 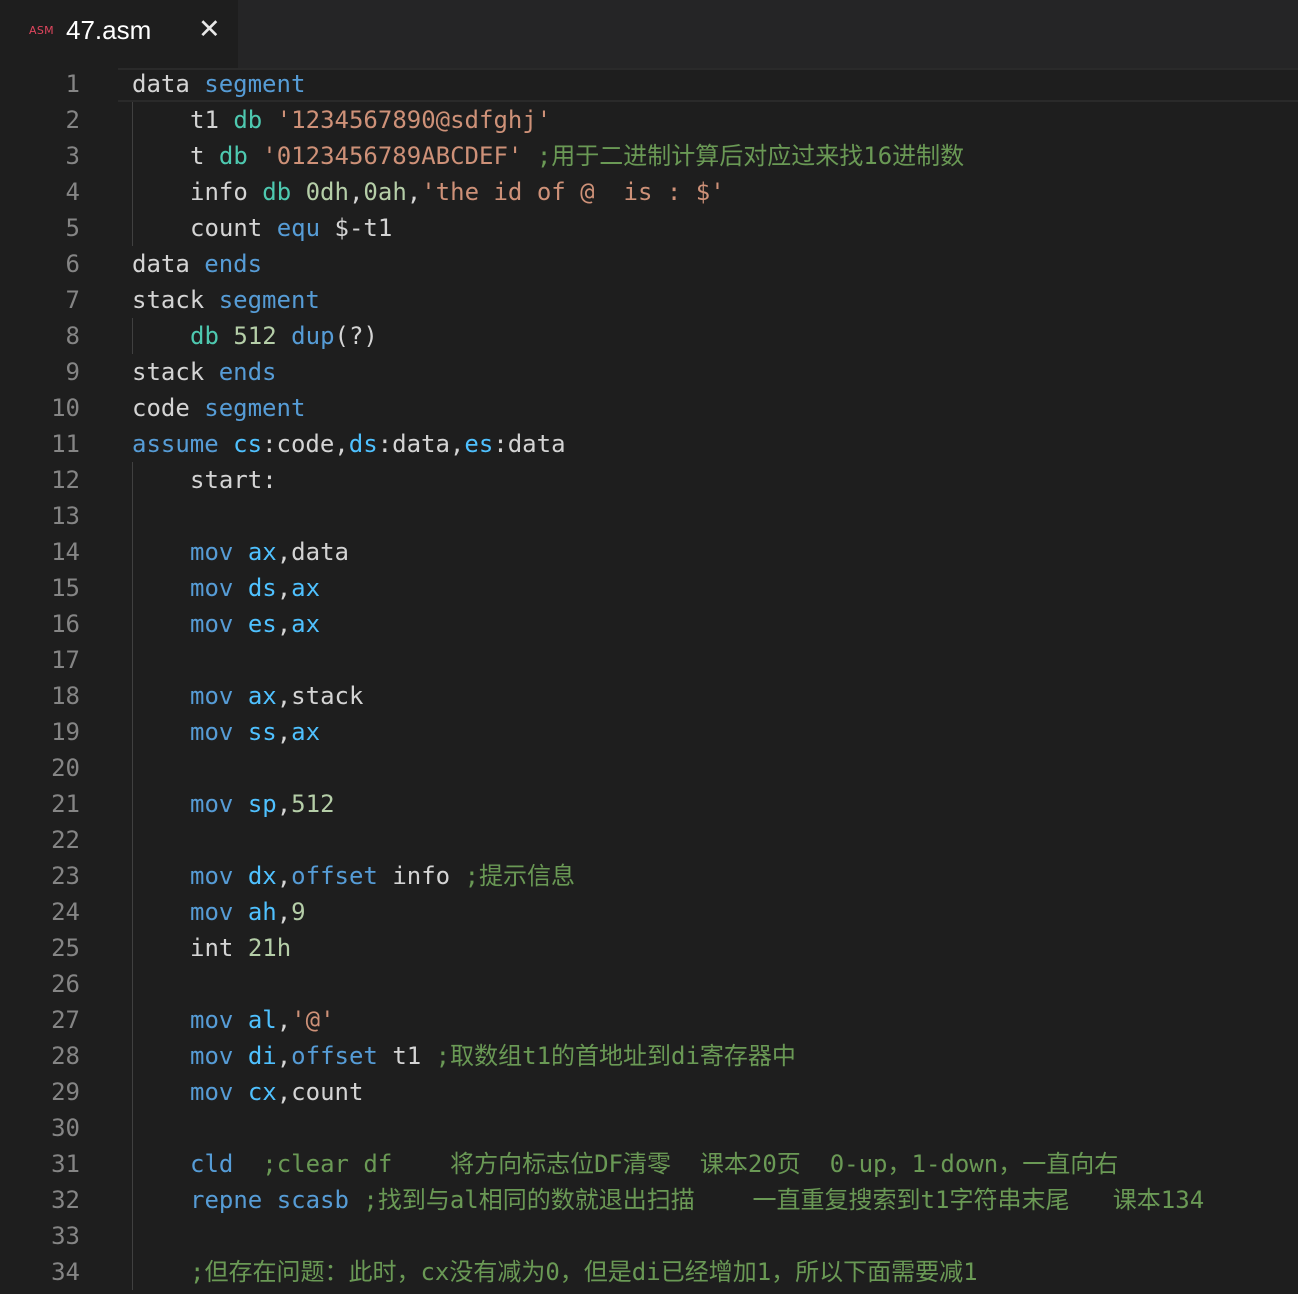 I want to click on code-line: 34 ;但存在问题：此时，cx没有减为0，但是di已经增加1，所以下面需要减1, so click(x=649, y=1272).